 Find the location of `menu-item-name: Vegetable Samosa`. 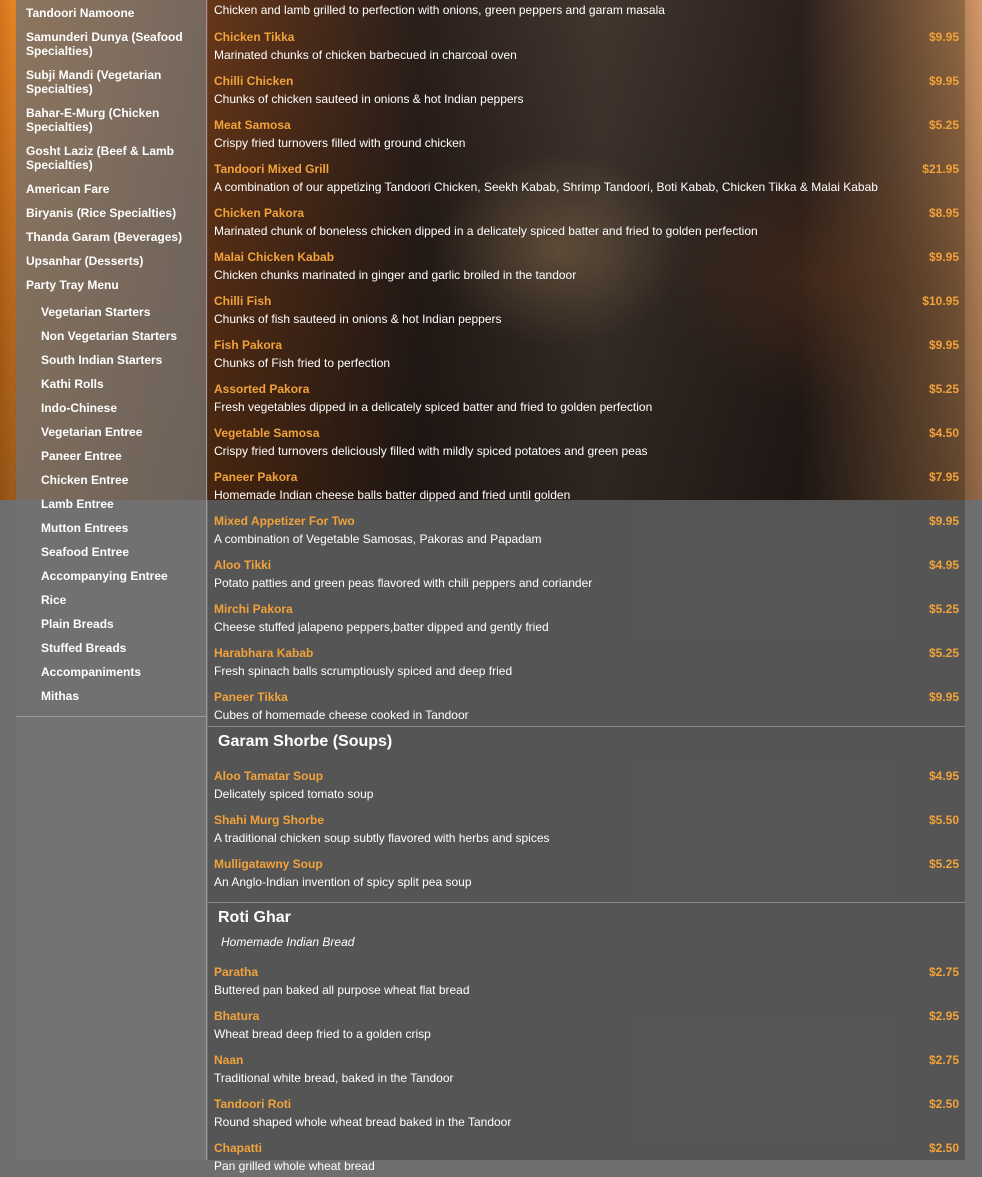

menu-item-name: Vegetable Samosa is located at coordinates (267, 433).